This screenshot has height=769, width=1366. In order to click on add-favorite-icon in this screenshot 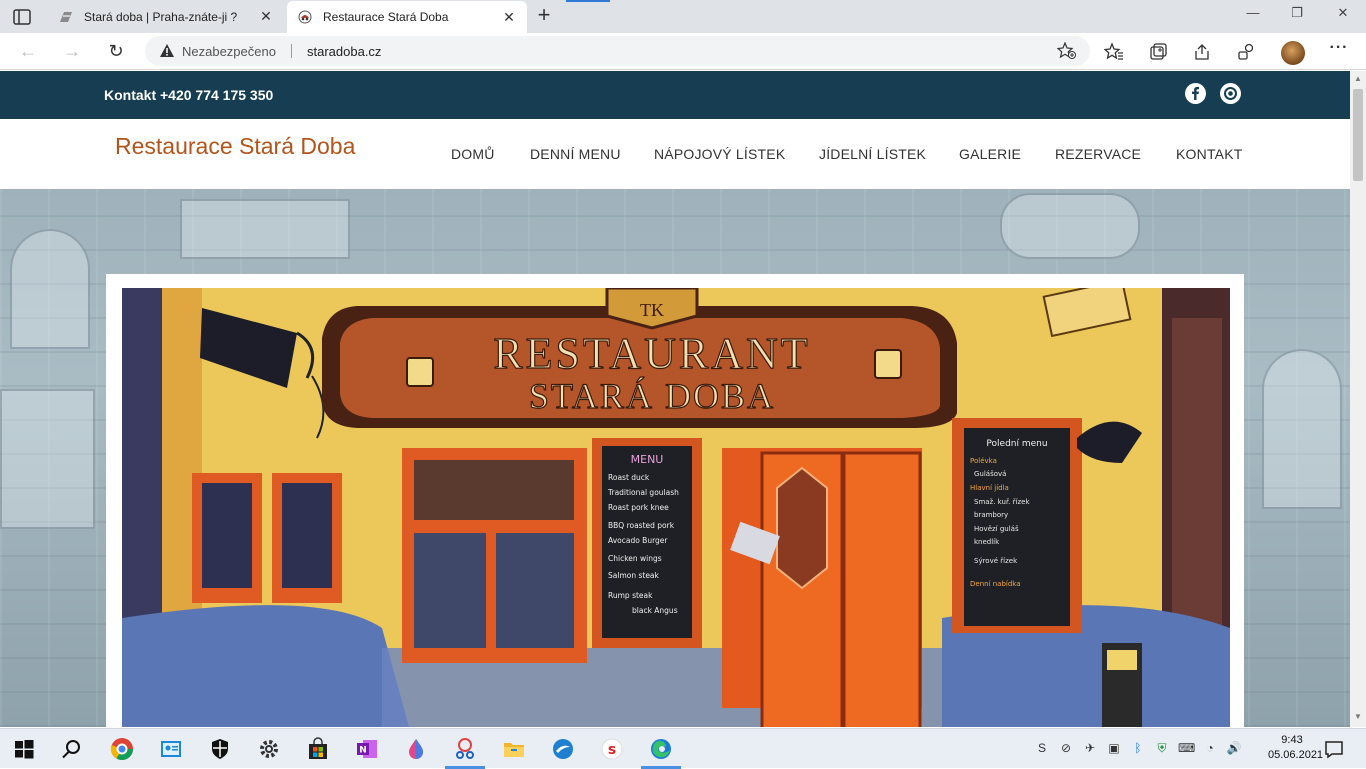, I will do `click(1066, 50)`.